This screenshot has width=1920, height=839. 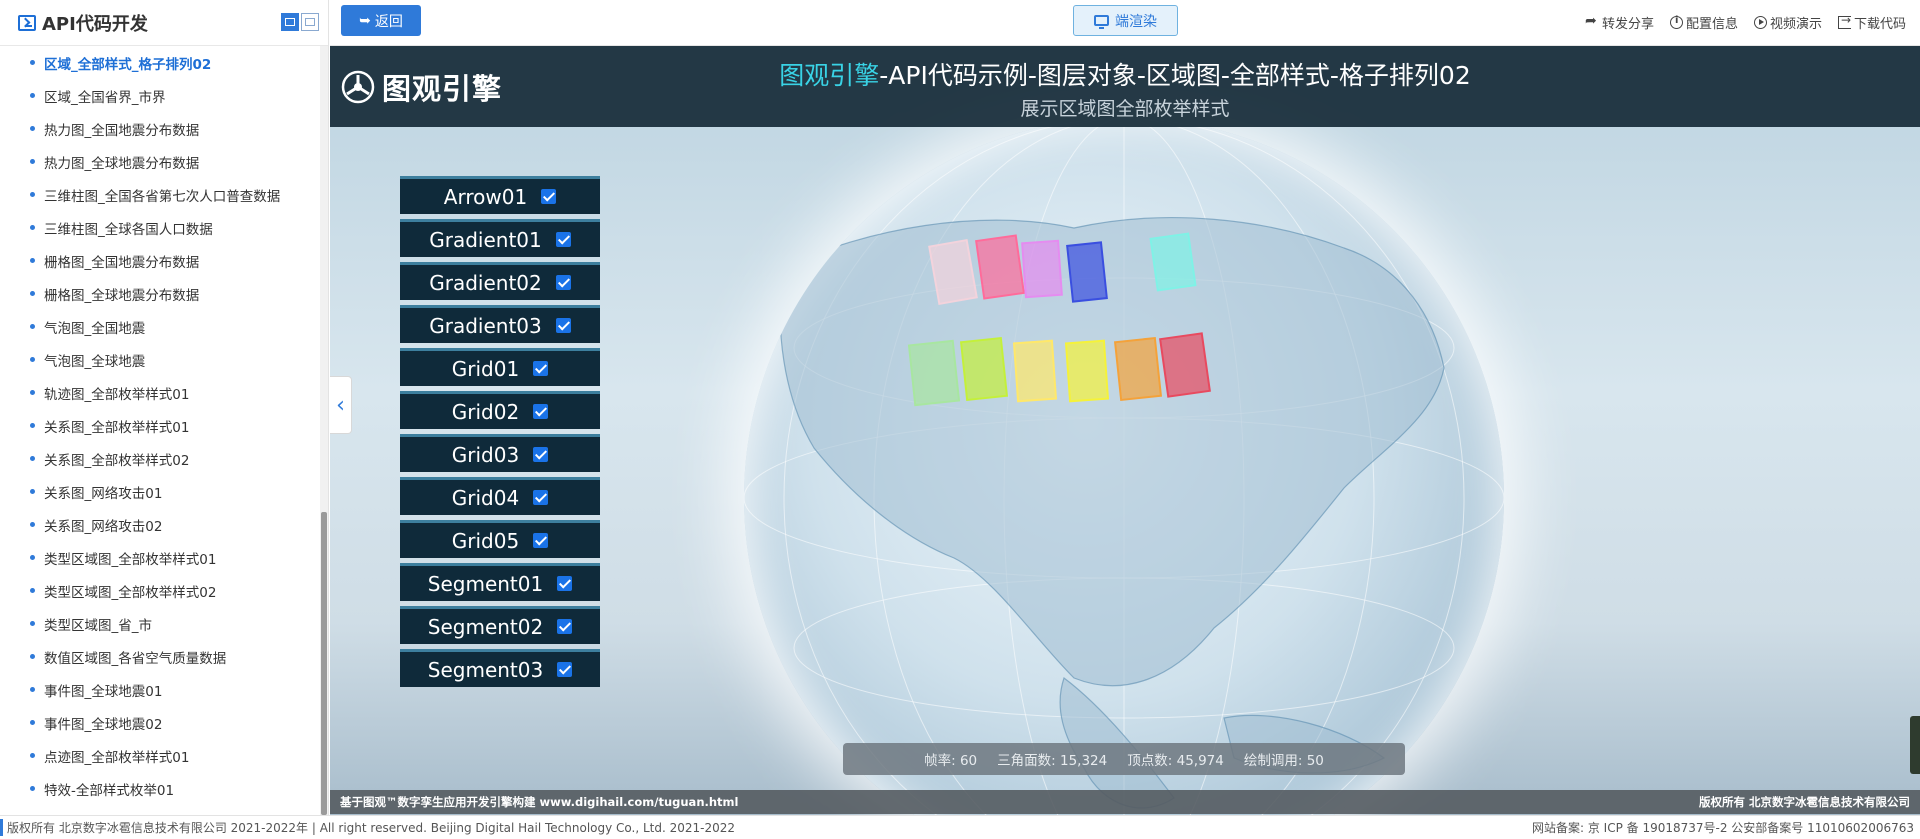 What do you see at coordinates (1125, 20) in the screenshot?
I see `render-button: 端渲染` at bounding box center [1125, 20].